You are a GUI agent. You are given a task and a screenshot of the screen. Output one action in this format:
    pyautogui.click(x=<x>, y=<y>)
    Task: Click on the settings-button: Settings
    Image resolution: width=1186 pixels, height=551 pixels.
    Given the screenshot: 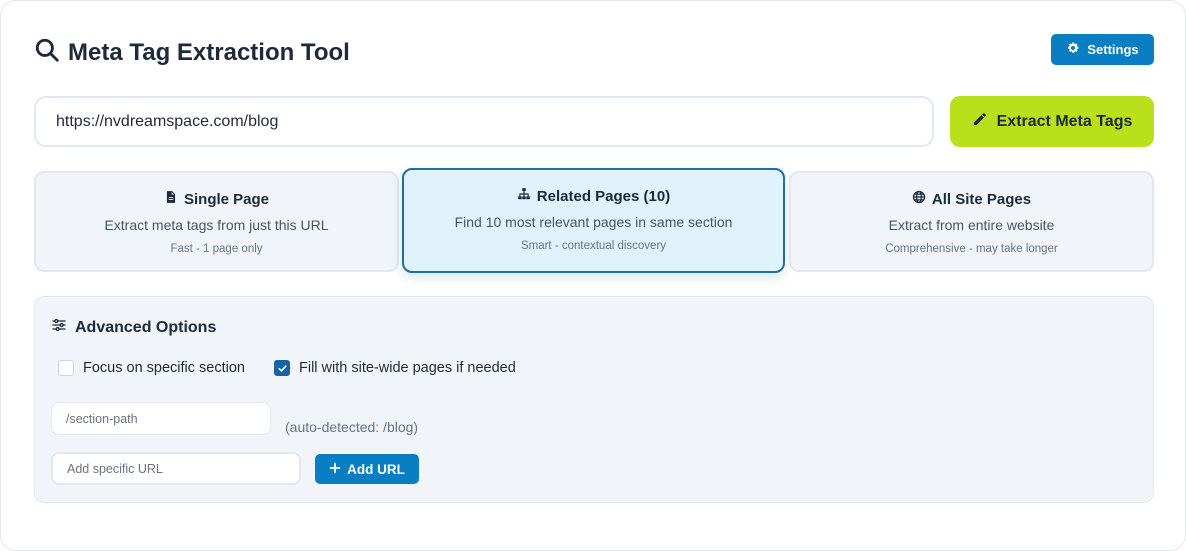 What is the action you would take?
    pyautogui.click(x=1102, y=49)
    